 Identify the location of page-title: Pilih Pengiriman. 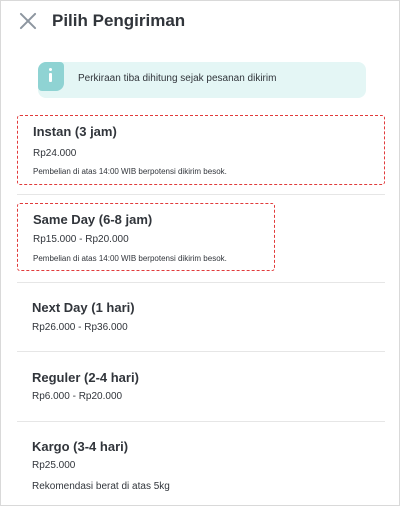
(119, 20).